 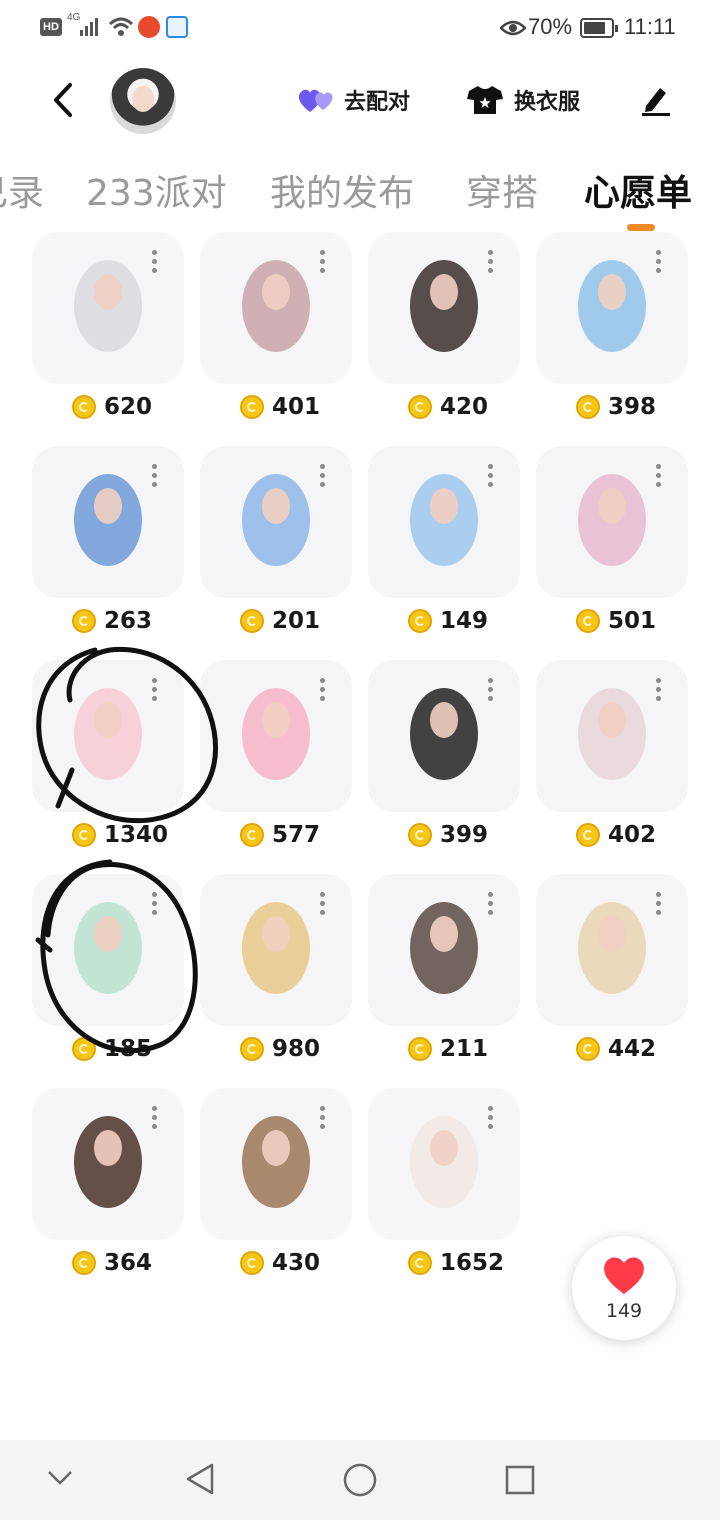 What do you see at coordinates (656, 100) in the screenshot?
I see `edit-icon` at bounding box center [656, 100].